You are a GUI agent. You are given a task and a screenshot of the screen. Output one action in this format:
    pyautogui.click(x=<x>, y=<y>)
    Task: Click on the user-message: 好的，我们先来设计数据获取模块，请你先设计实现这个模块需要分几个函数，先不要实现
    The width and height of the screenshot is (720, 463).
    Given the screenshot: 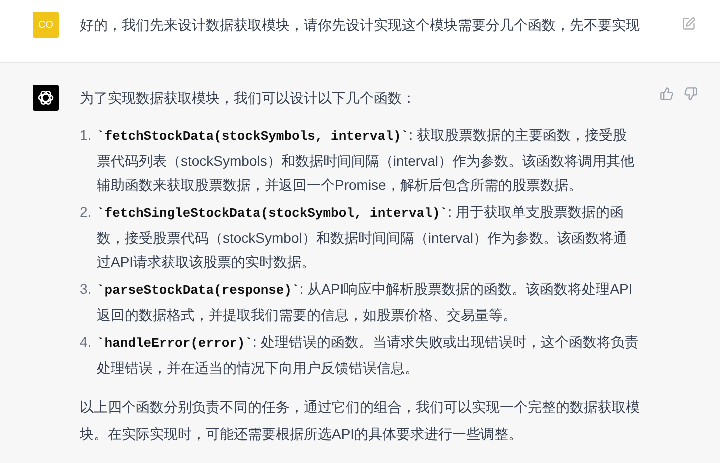 What is the action you would take?
    pyautogui.click(x=360, y=25)
    